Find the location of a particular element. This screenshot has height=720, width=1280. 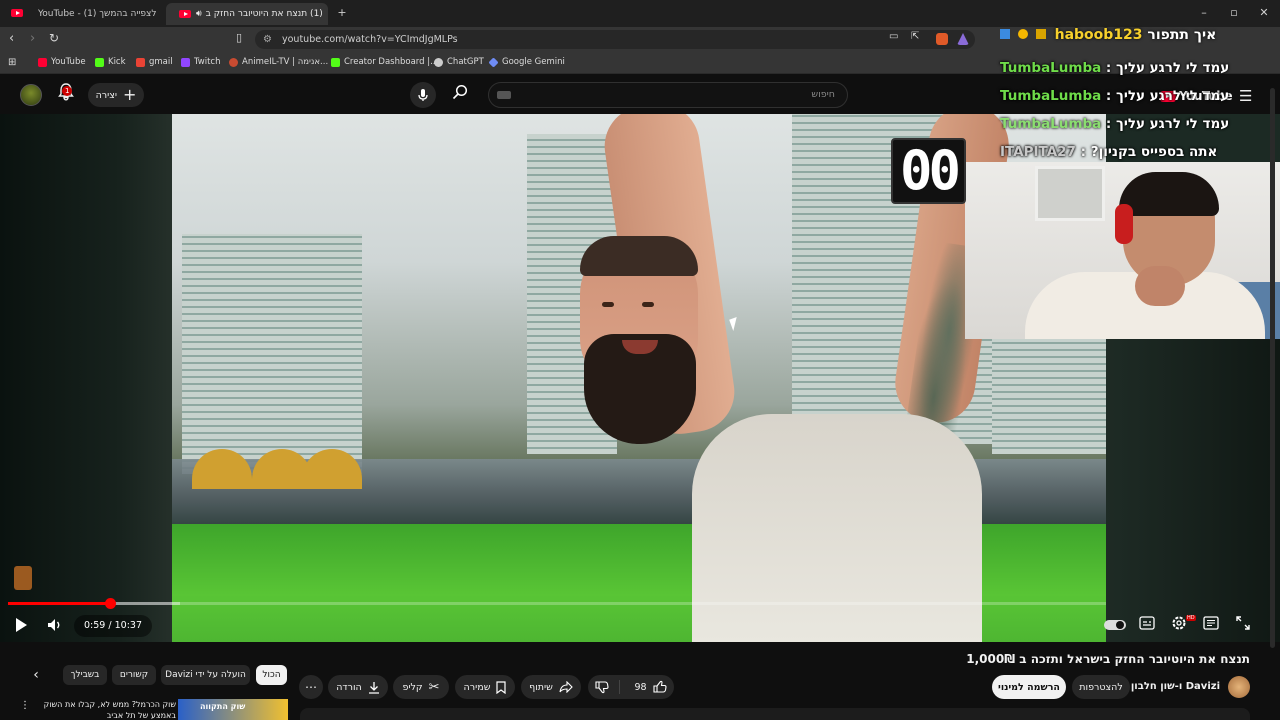

clip-button: קליפ ✂ is located at coordinates (421, 687).